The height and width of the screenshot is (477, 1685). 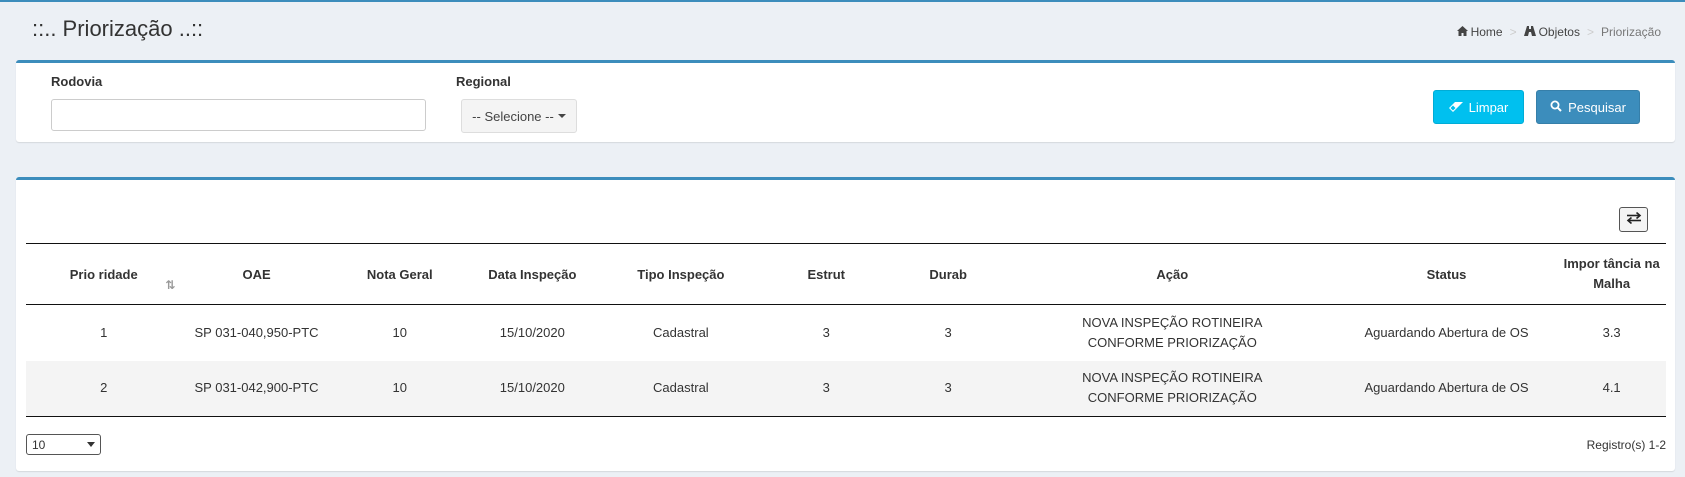 I want to click on column-header: Durab, so click(x=948, y=274).